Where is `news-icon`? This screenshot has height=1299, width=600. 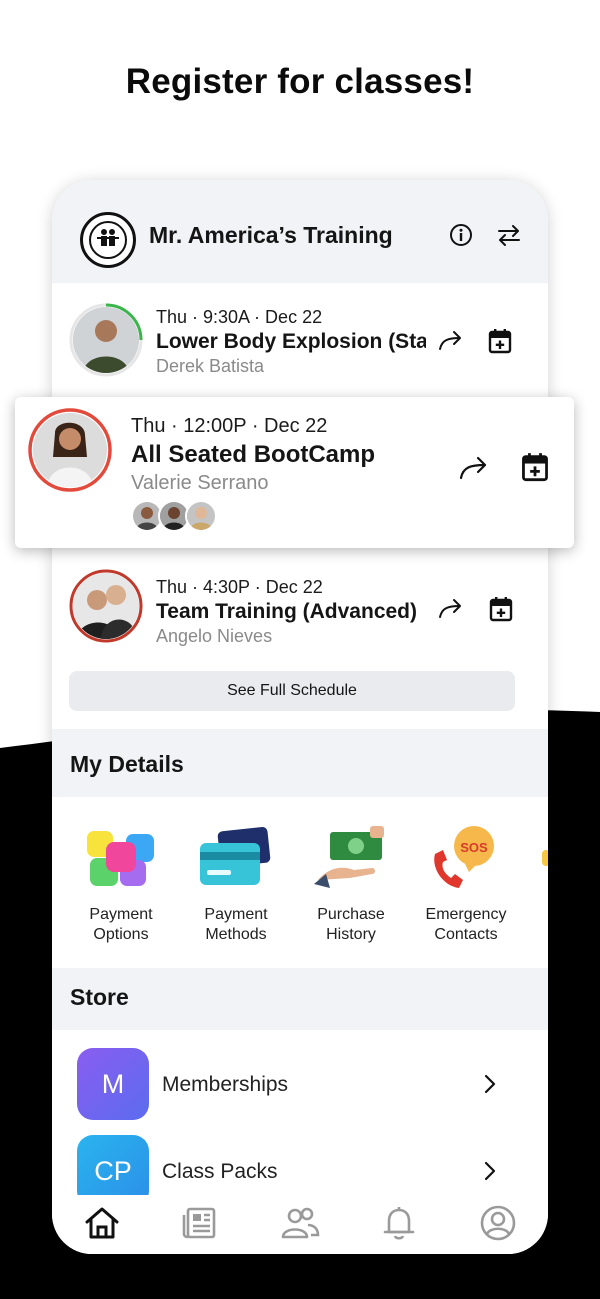
news-icon is located at coordinates (200, 1223).